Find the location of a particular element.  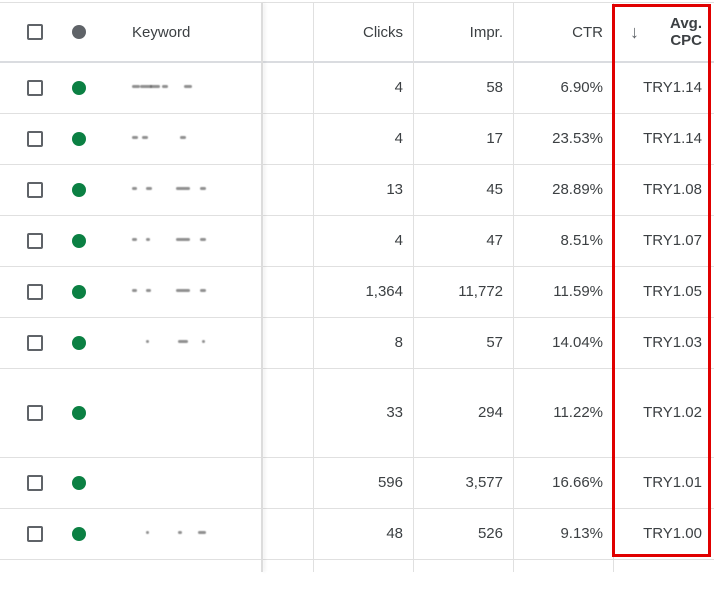

avg-cpc-cell: TRY1.08 is located at coordinates (672, 189).